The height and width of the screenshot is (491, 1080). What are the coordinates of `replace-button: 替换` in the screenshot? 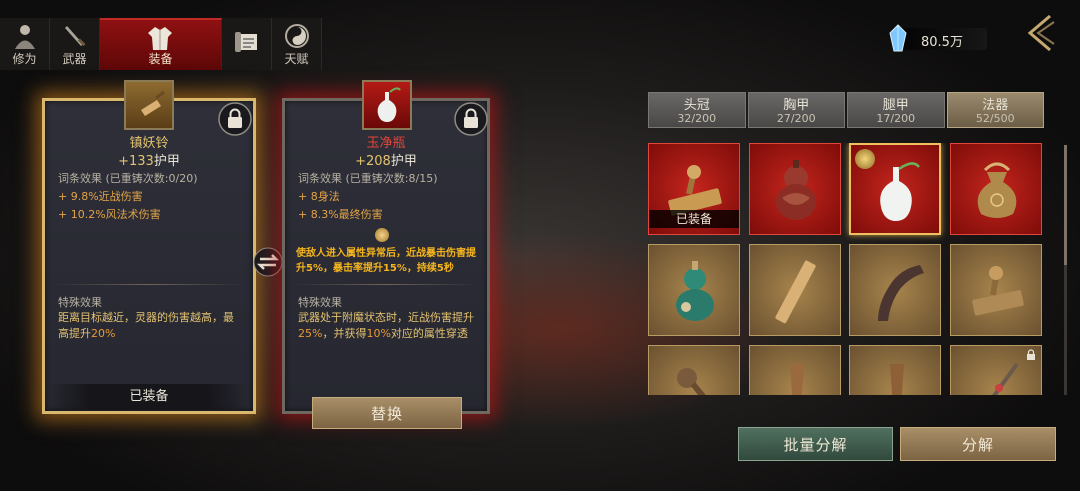 It's located at (387, 413).